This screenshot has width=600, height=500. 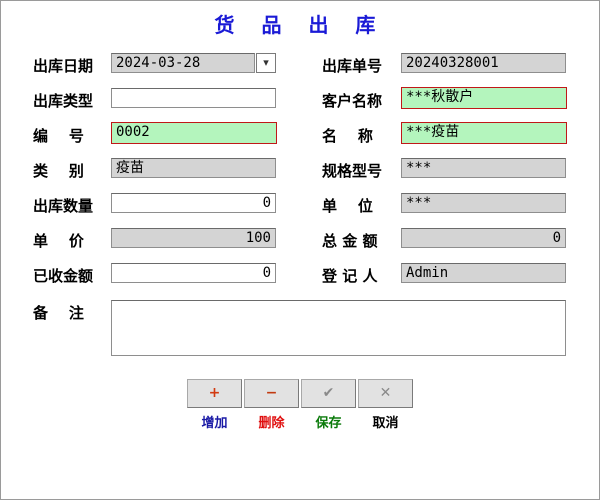 What do you see at coordinates (347, 206) in the screenshot?
I see `unit-label: 单 位` at bounding box center [347, 206].